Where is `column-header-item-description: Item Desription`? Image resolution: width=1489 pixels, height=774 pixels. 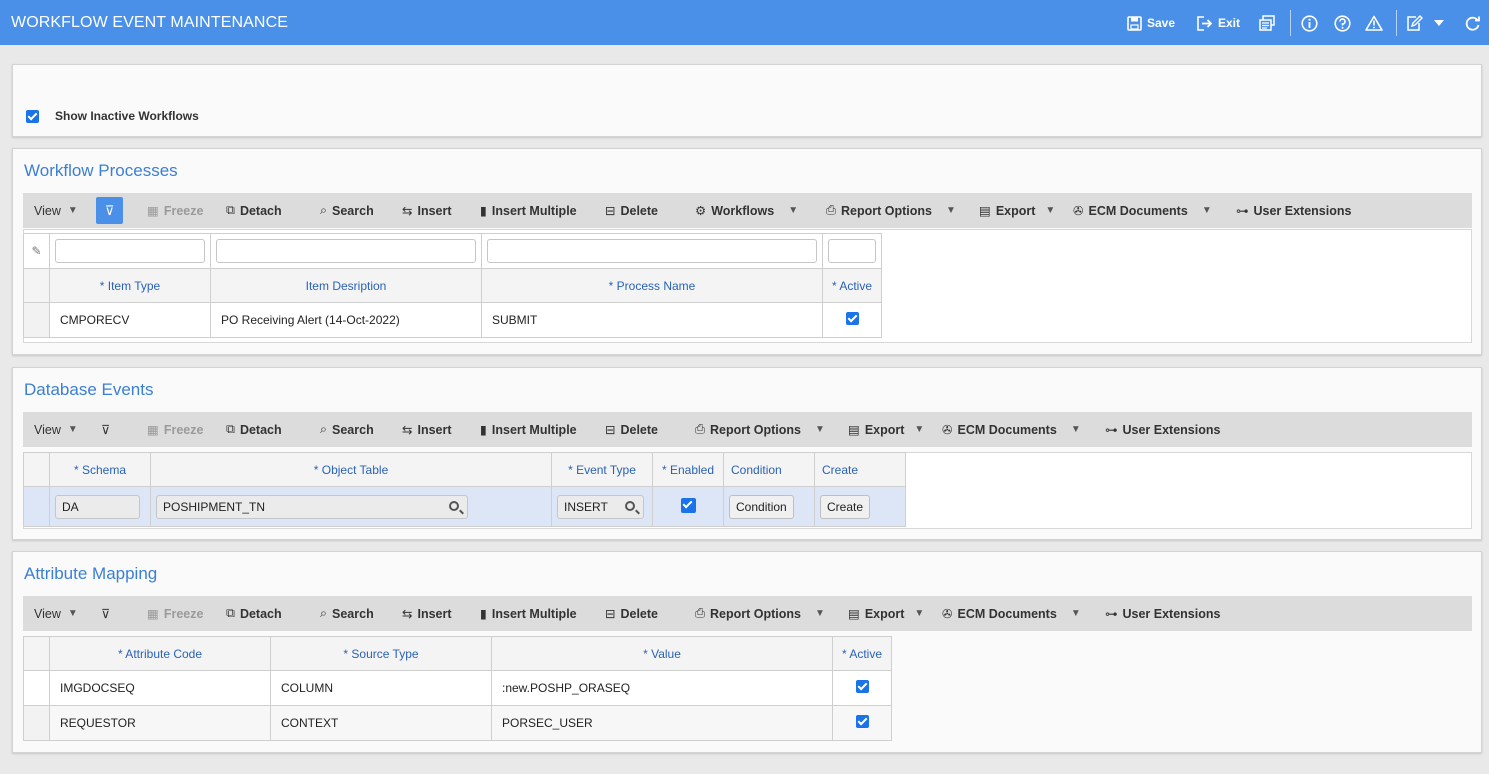
column-header-item-description: Item Desription is located at coordinates (346, 285).